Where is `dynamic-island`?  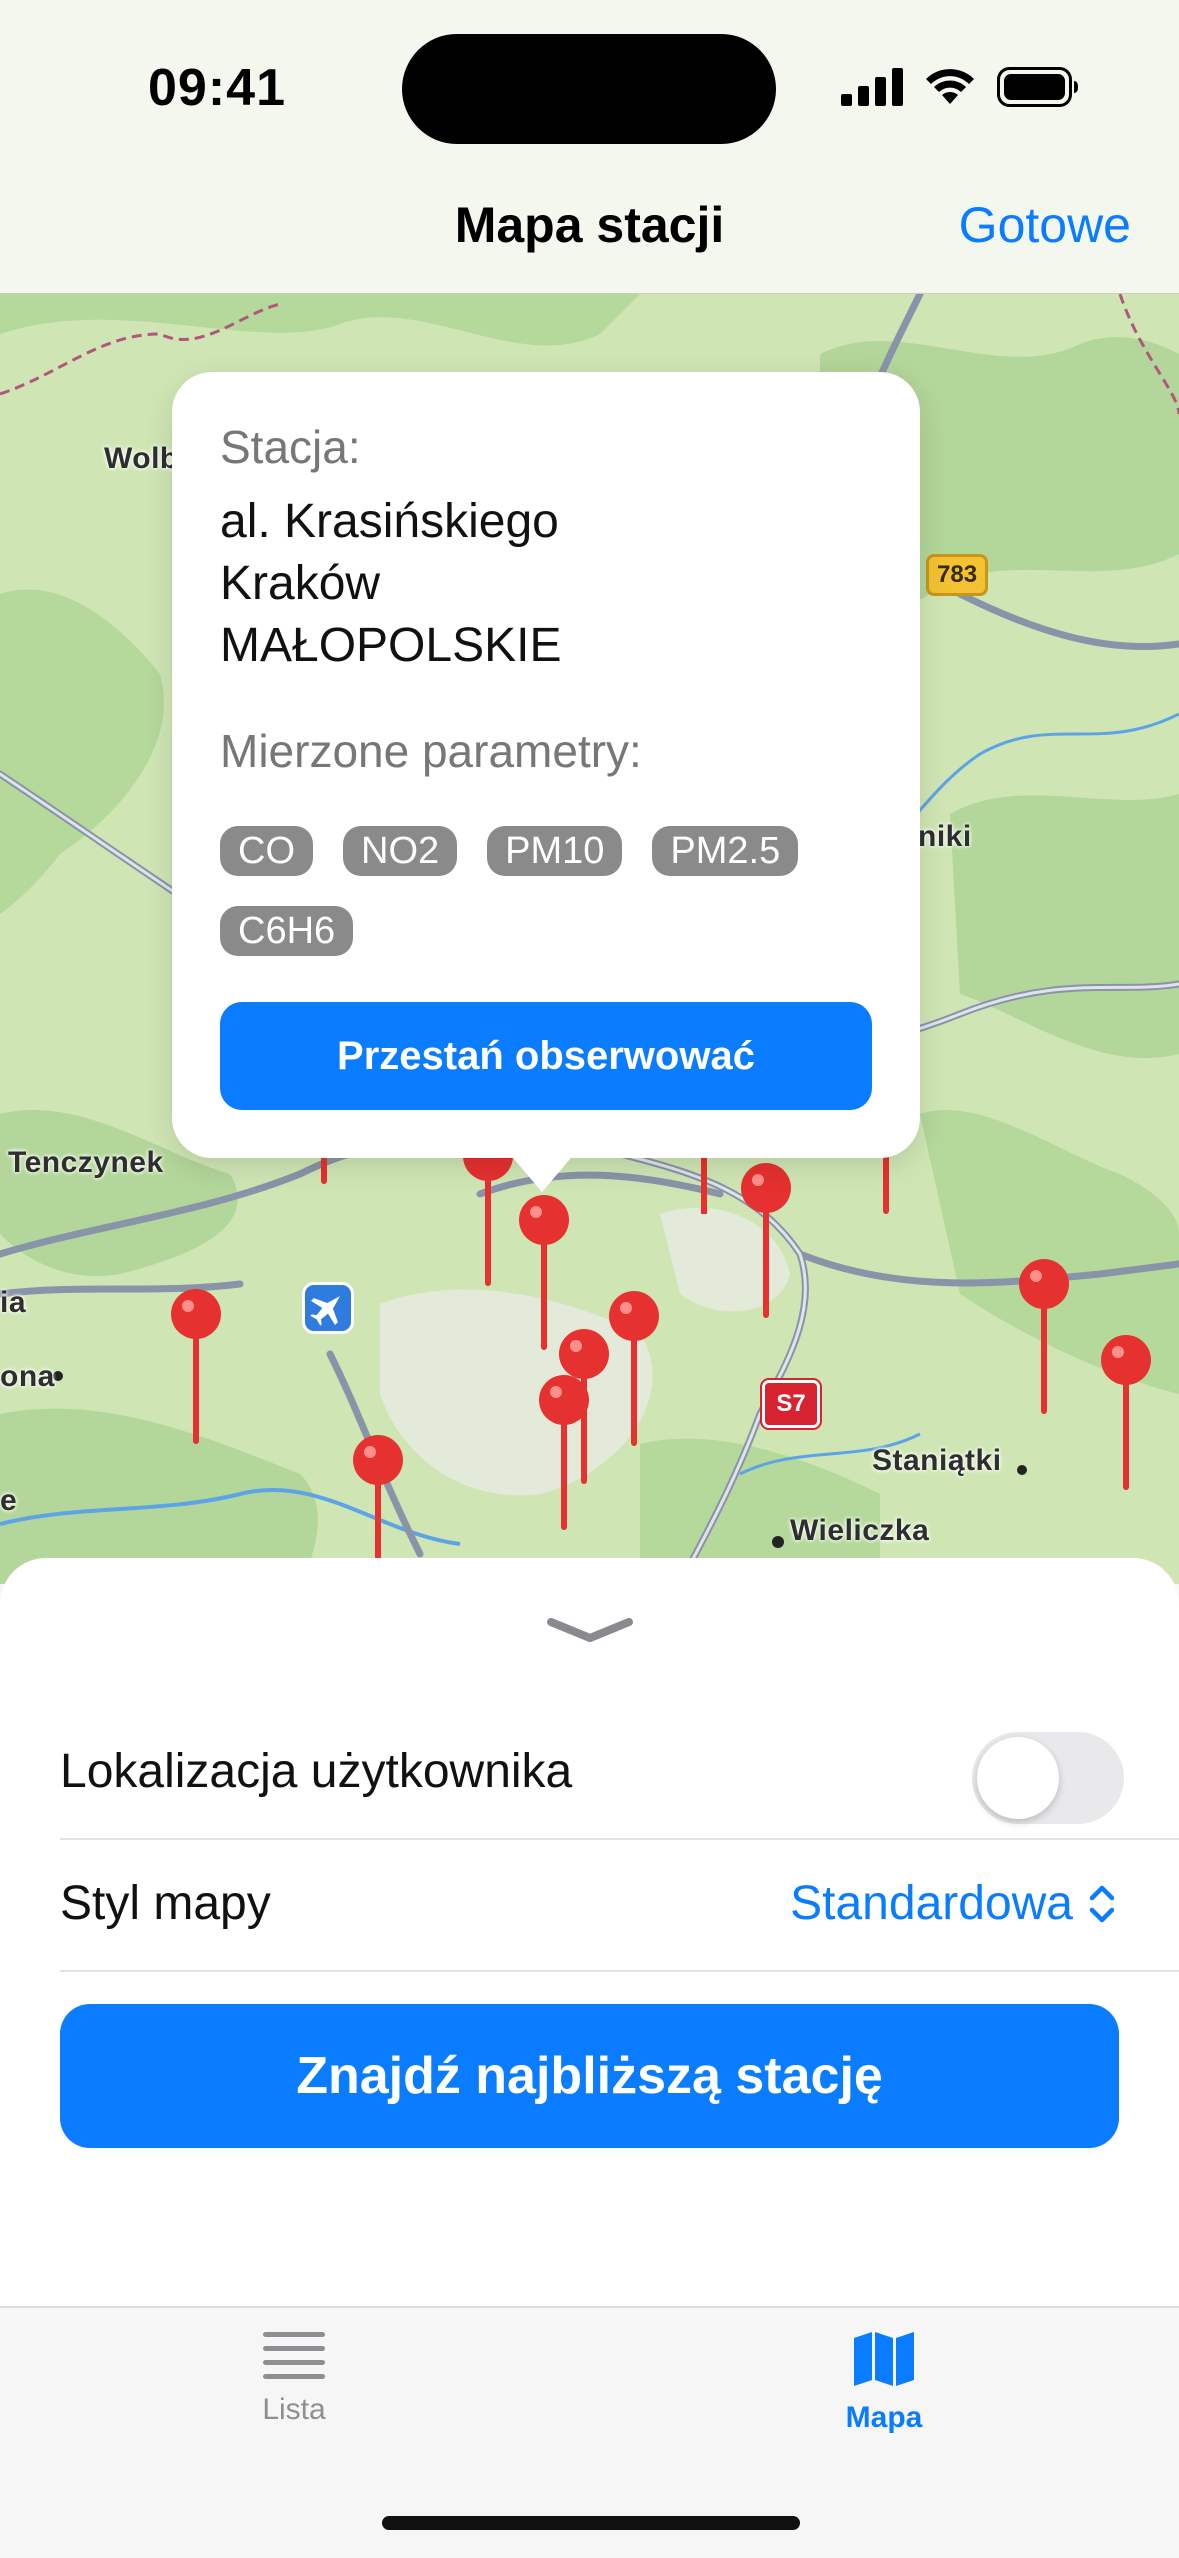 dynamic-island is located at coordinates (589, 89).